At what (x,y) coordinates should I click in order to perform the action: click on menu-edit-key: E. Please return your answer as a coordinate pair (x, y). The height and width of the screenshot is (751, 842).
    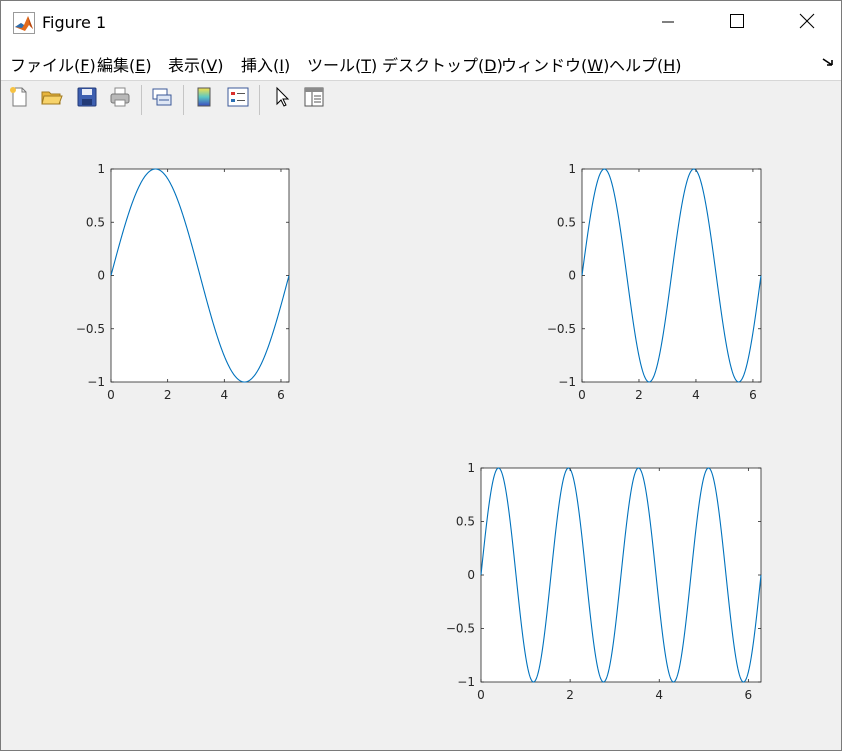
    Looking at the image, I should click on (140, 65).